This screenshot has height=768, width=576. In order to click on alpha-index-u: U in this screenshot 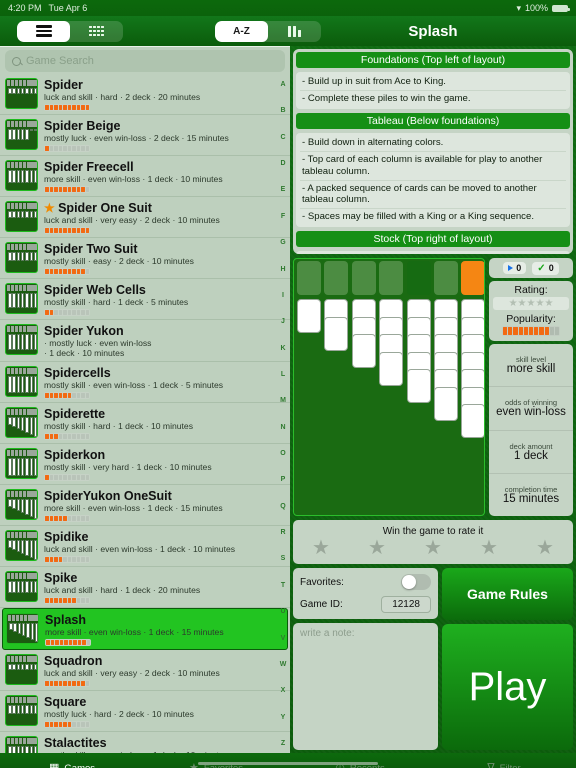, I will do `click(282, 611)`.